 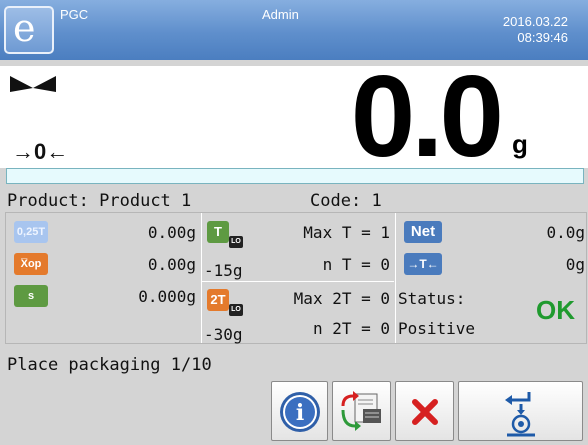 I want to click on date: 2016.03.22, so click(x=535, y=21).